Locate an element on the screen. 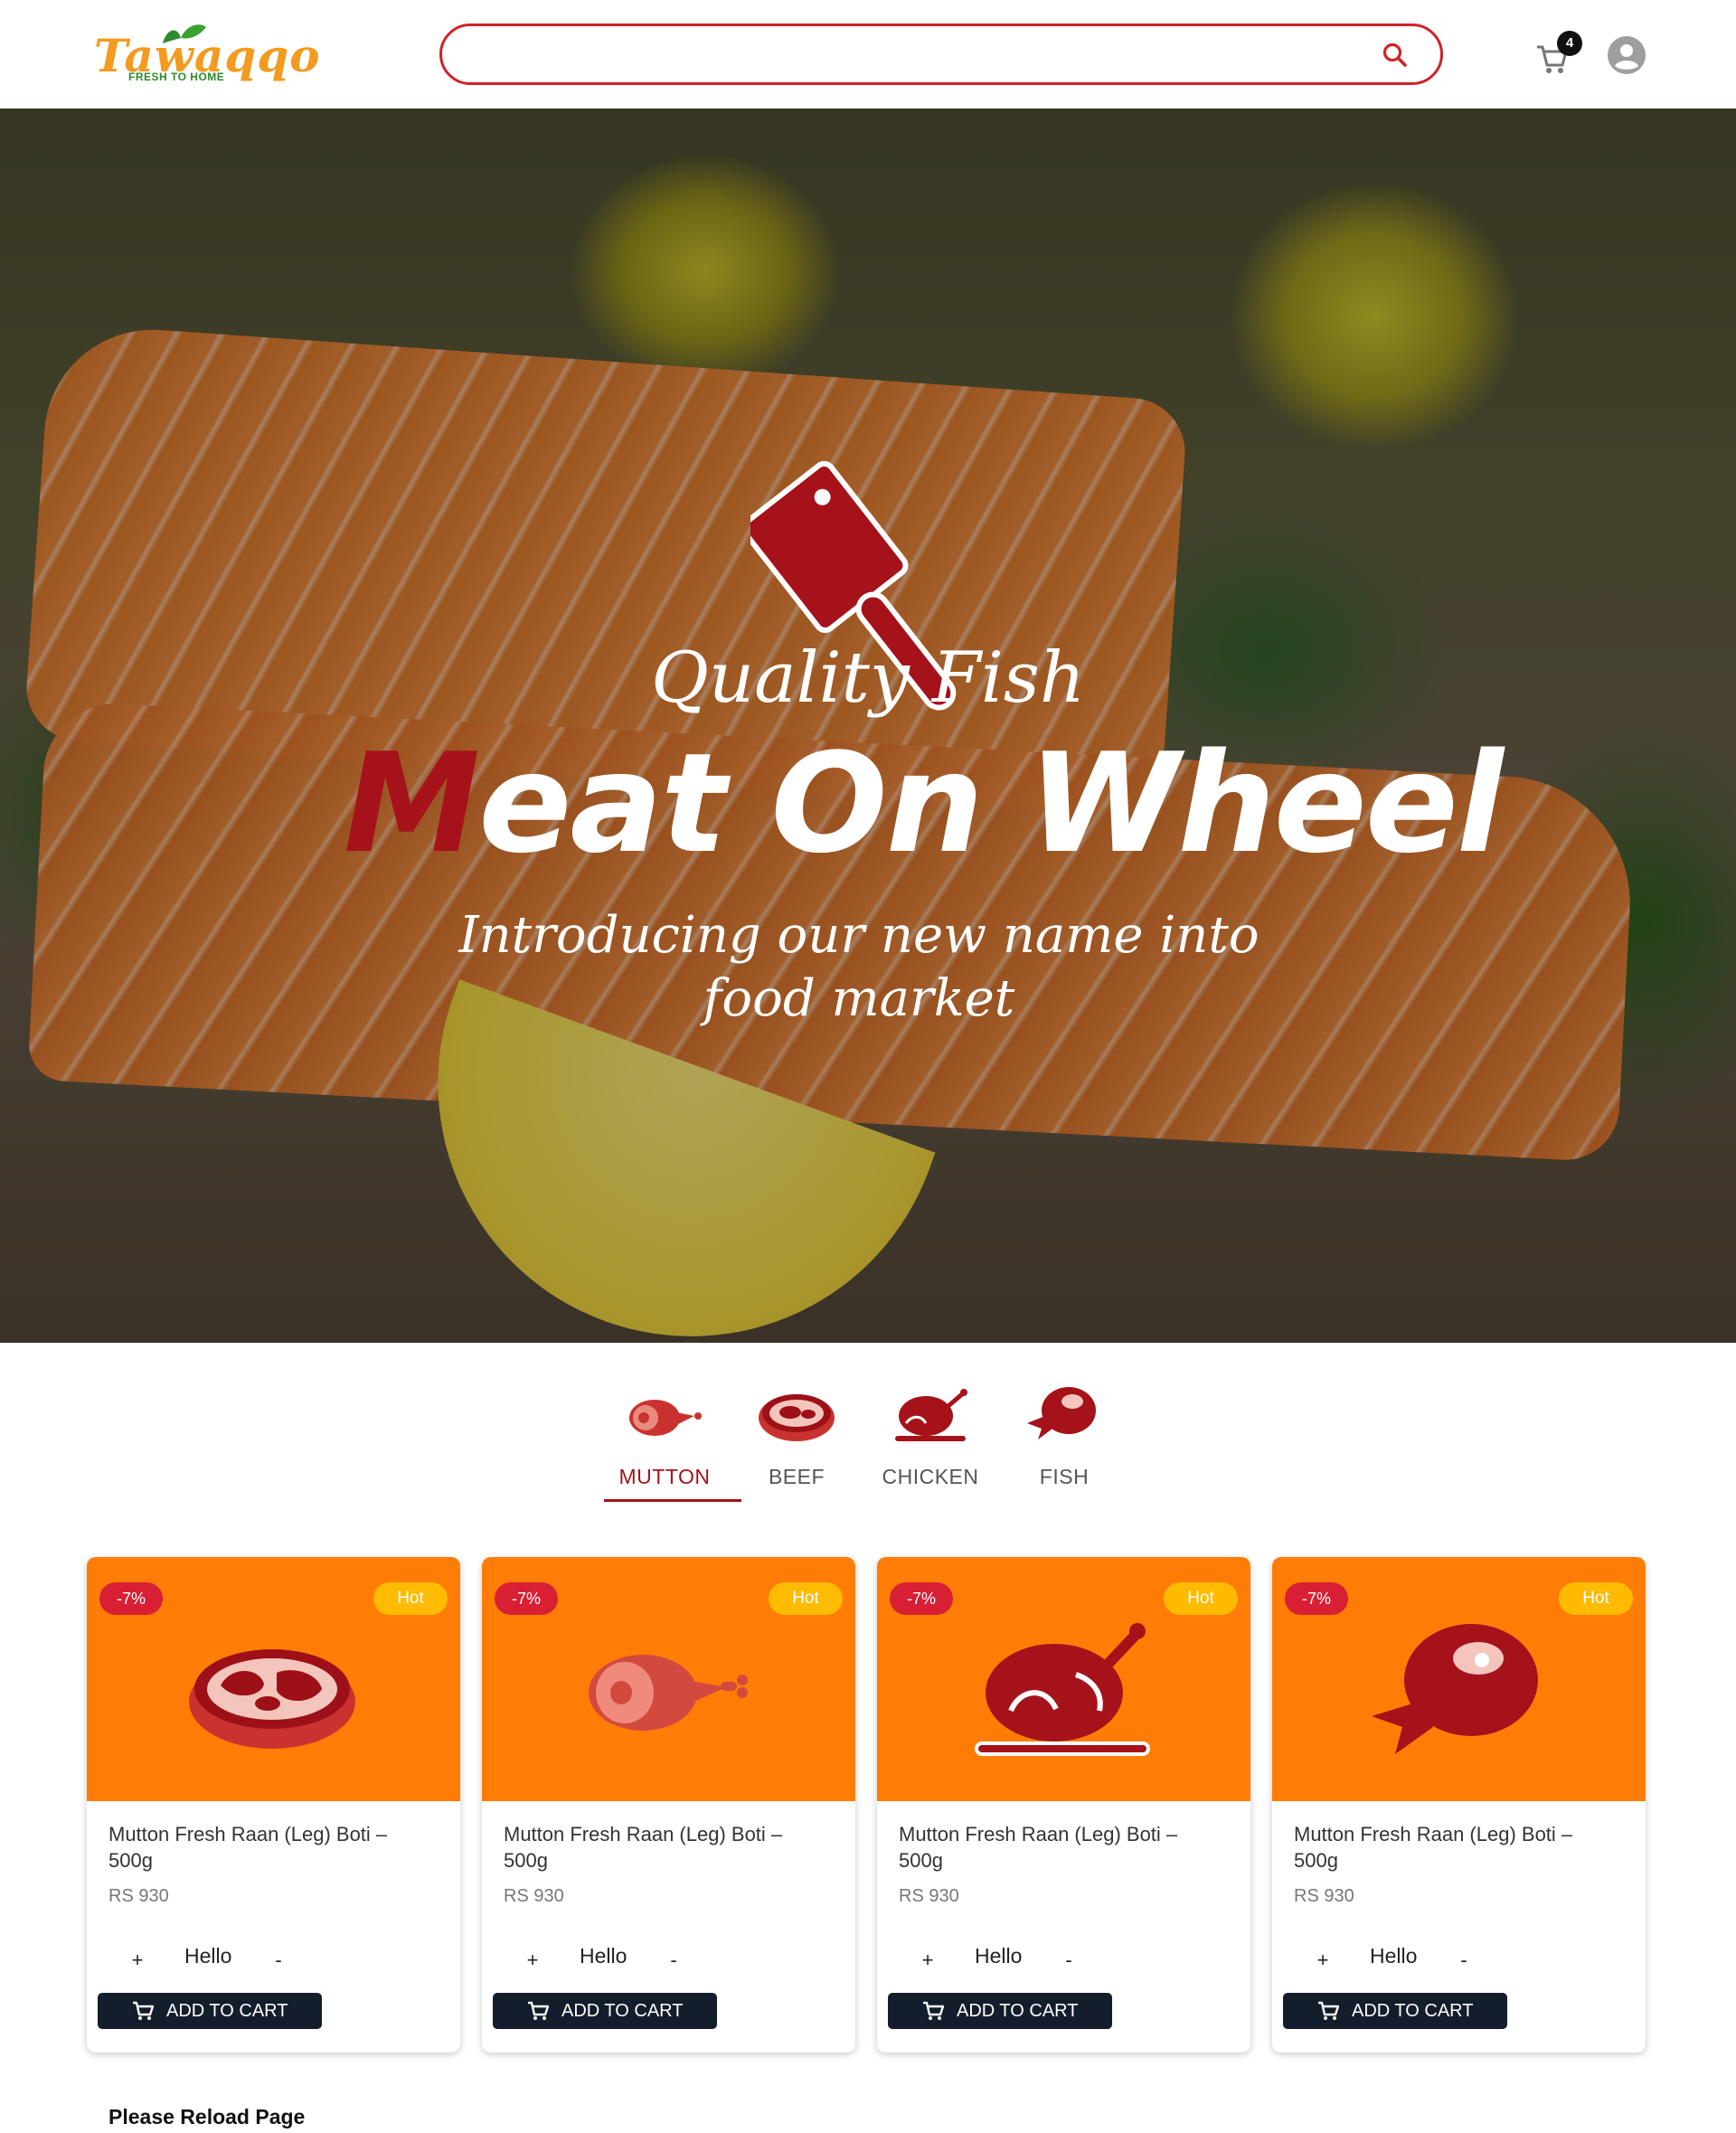  top-navbar: Tawaqqo FRESH TO HOME 4 is located at coordinates (868, 55).